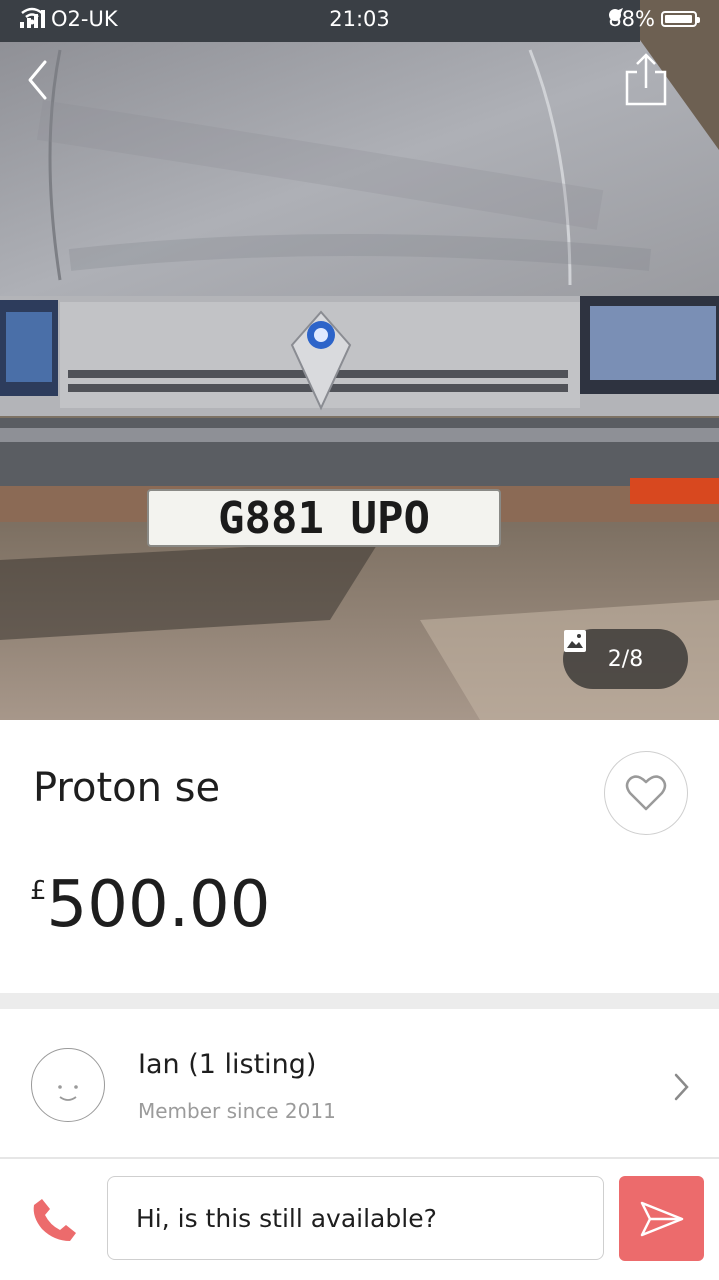  Describe the element at coordinates (575, 641) in the screenshot. I see `image-icon` at that location.